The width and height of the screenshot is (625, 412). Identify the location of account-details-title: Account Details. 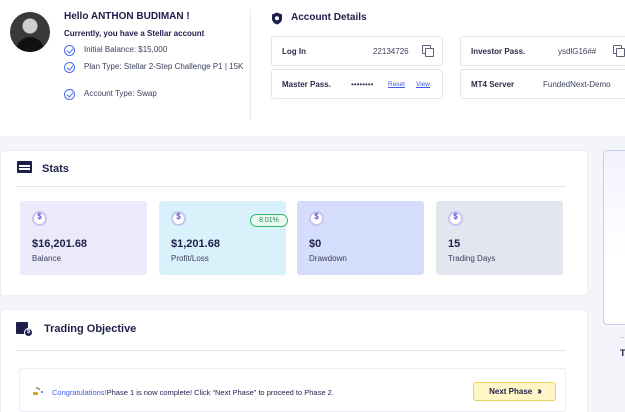
(329, 17).